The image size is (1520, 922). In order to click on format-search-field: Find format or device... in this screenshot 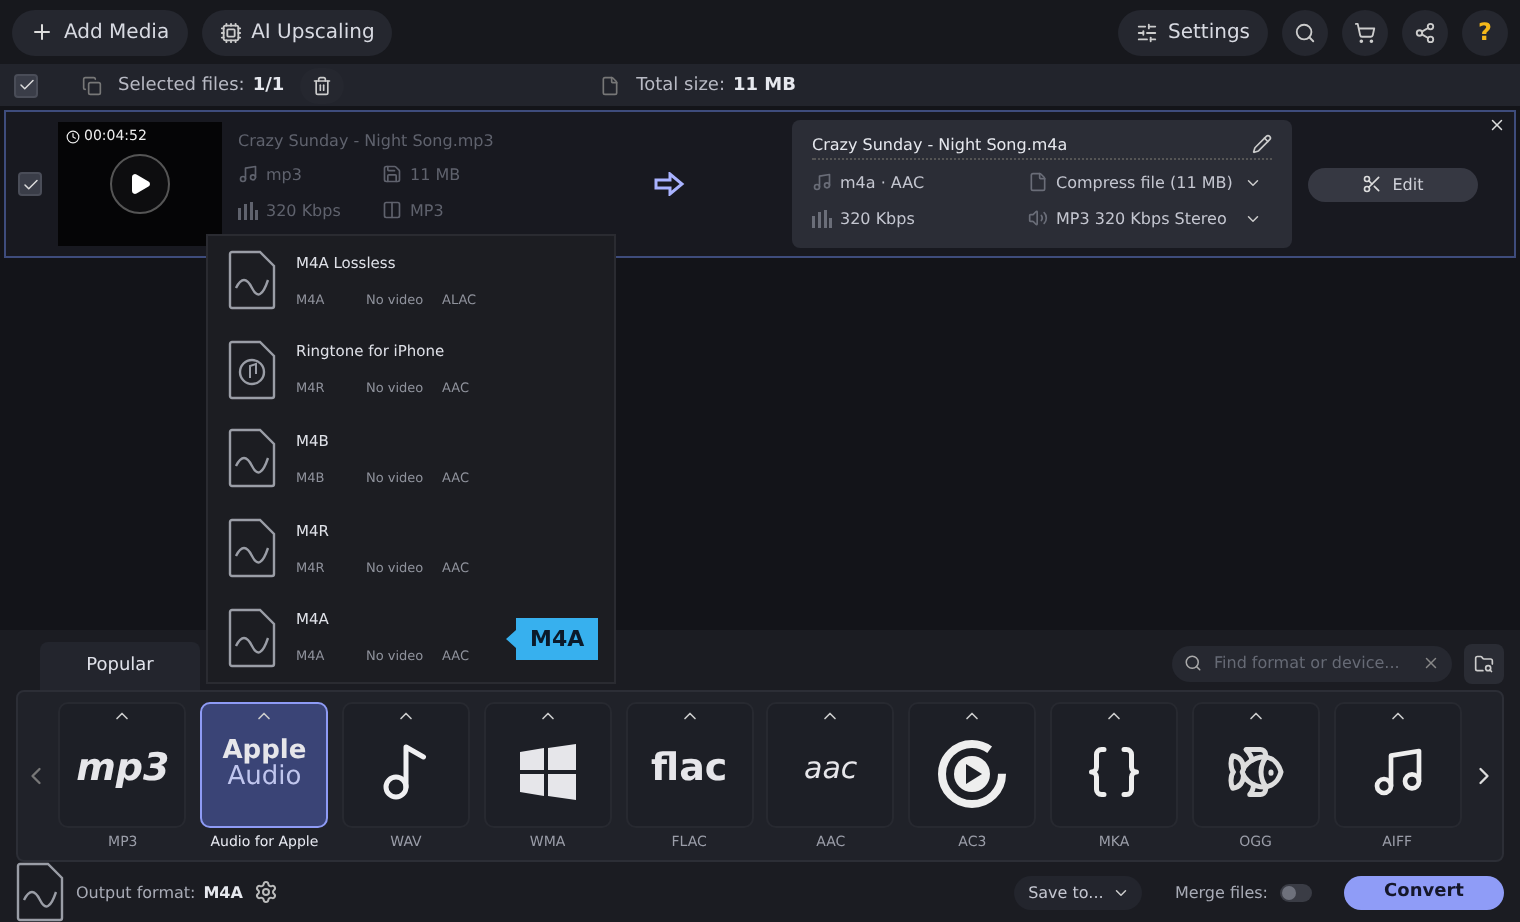, I will do `click(1312, 663)`.